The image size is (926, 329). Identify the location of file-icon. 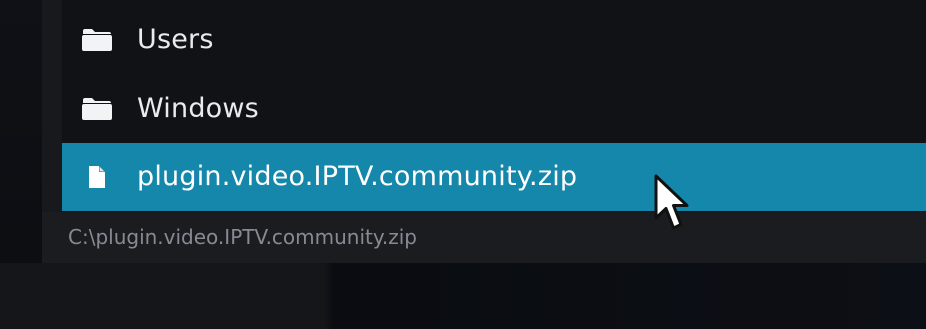
(97, 177).